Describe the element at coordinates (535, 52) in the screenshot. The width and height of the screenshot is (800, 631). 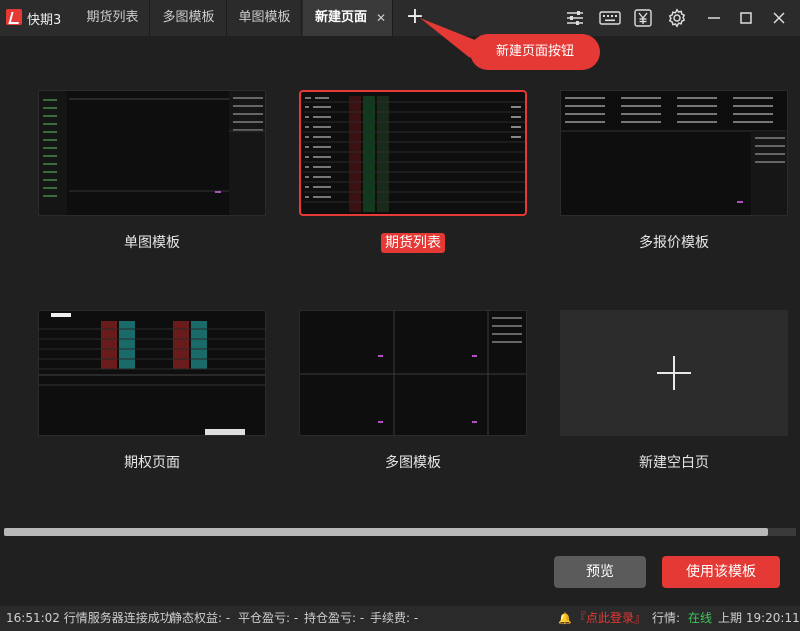
I see `new-page-tooltip: 新建页面按钮` at that location.